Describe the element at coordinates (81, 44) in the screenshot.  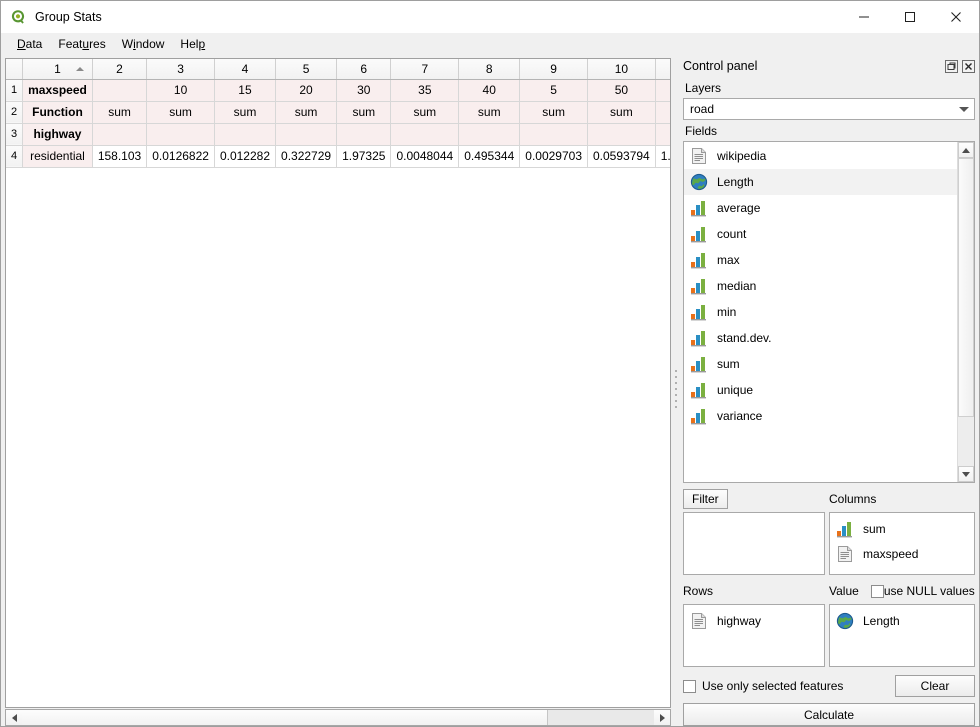
I see `menu-features: Features` at that location.